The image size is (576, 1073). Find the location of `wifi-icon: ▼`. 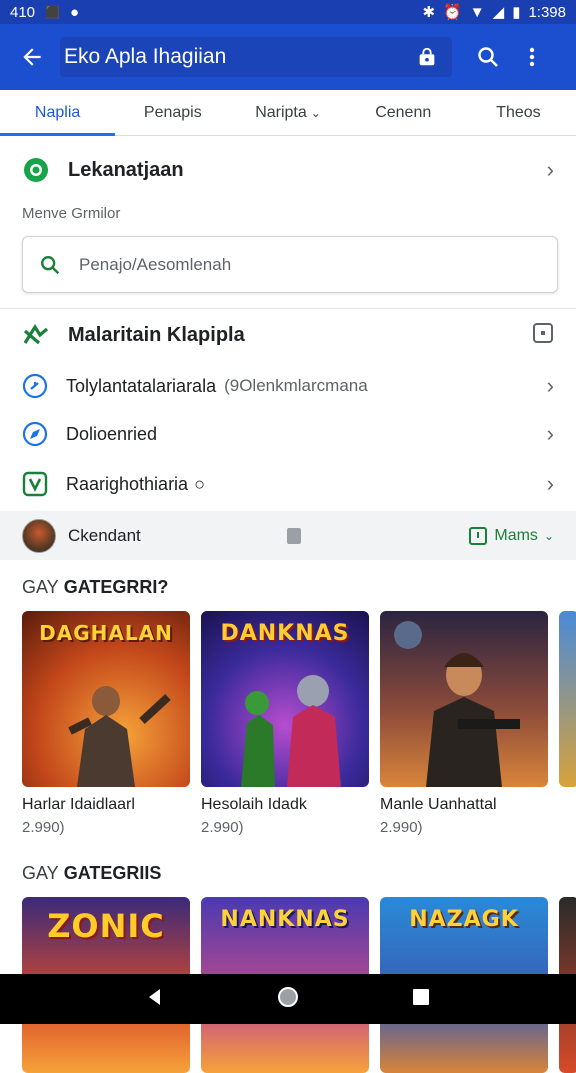

wifi-icon: ▼ is located at coordinates (477, 12).